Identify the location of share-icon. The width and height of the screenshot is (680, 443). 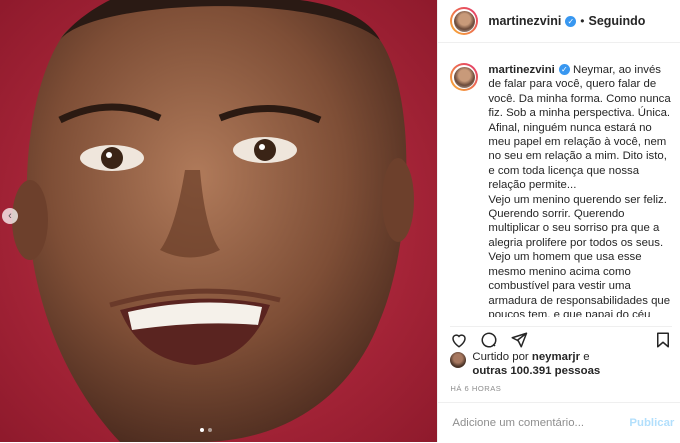
(519, 340).